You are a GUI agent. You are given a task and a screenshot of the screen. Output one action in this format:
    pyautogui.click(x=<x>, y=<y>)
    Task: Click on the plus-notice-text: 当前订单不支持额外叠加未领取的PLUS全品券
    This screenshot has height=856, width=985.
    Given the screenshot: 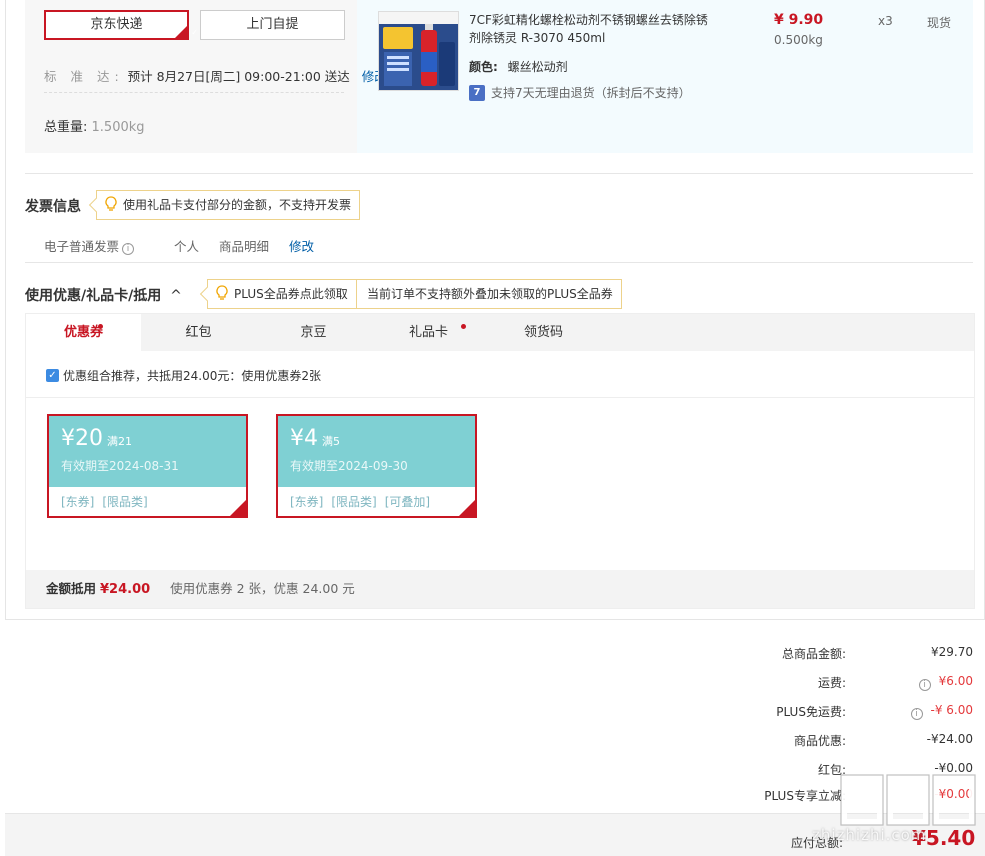 What is the action you would take?
    pyautogui.click(x=490, y=294)
    